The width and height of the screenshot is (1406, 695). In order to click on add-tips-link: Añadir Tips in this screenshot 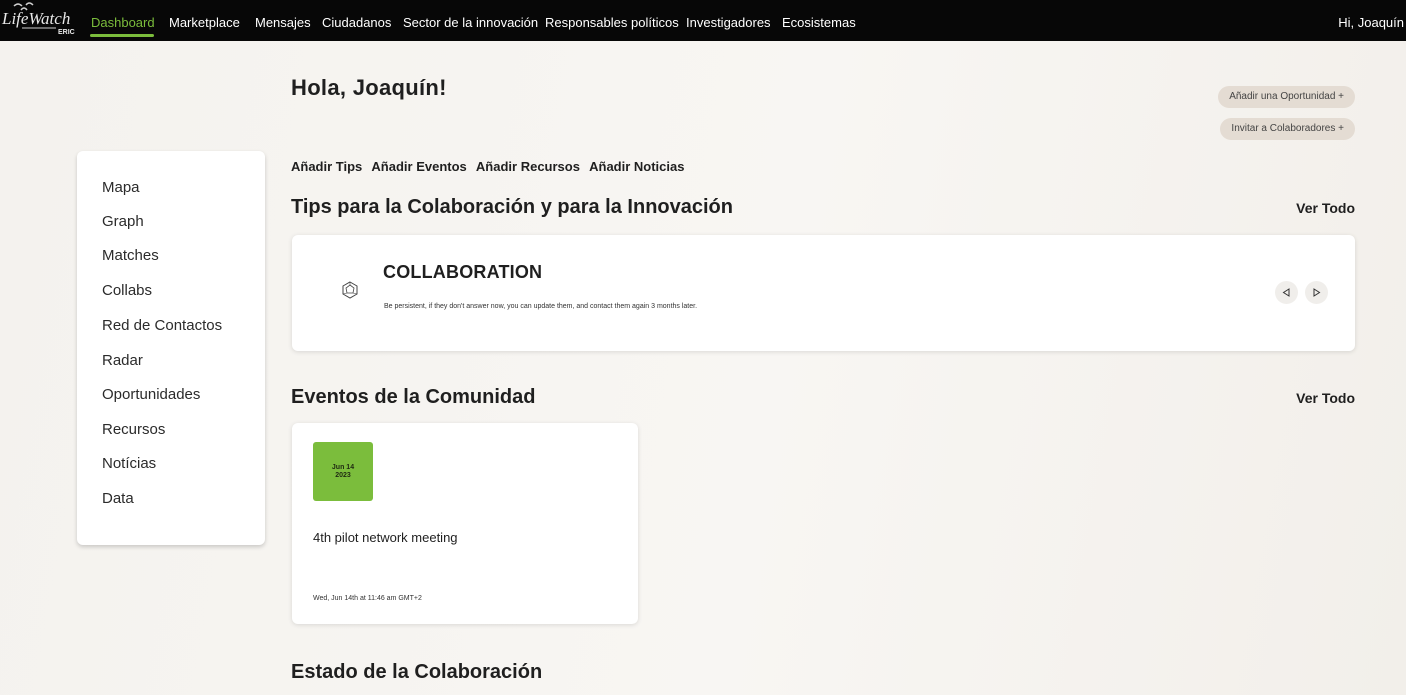, I will do `click(326, 166)`.